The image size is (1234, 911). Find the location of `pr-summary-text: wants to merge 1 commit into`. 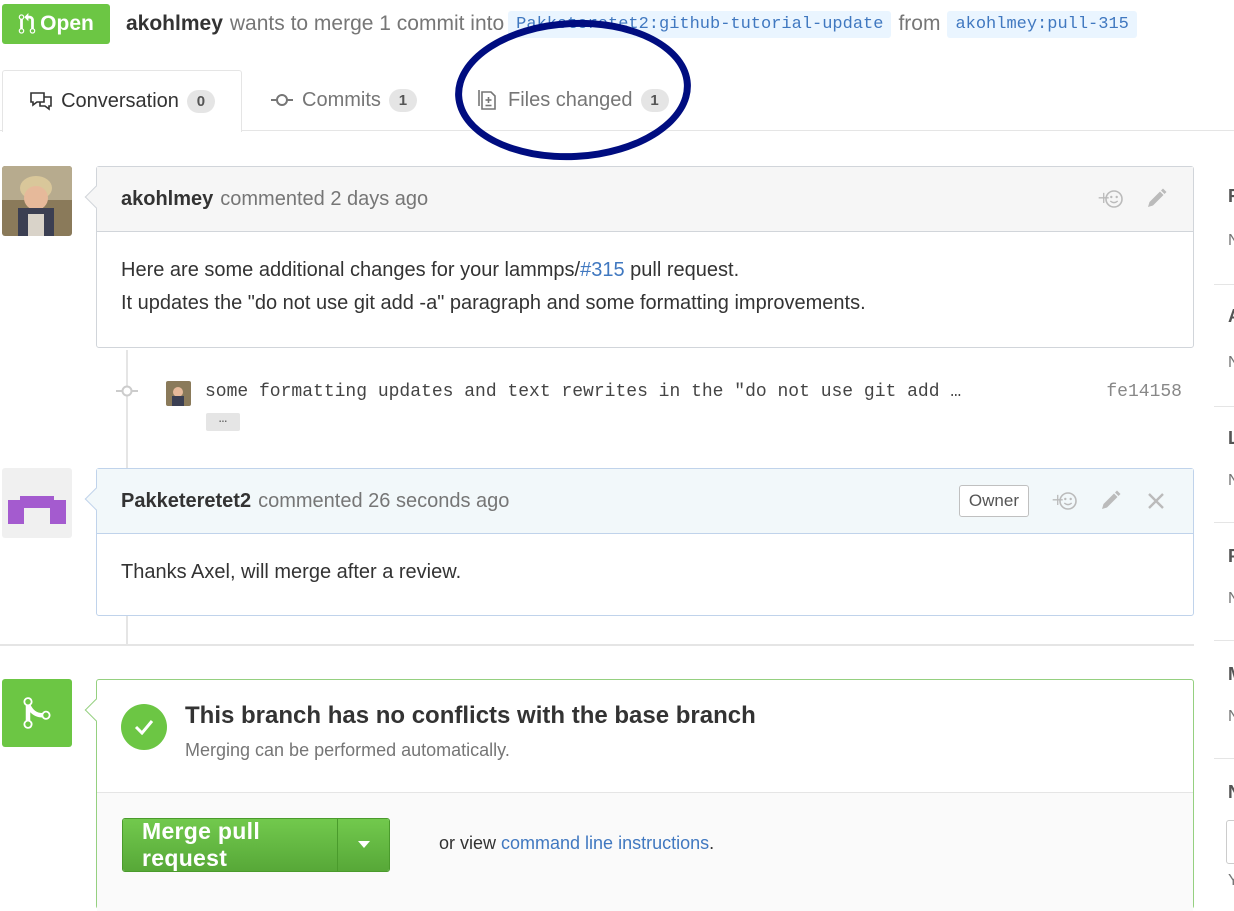

pr-summary-text: wants to merge 1 commit into is located at coordinates (367, 23).